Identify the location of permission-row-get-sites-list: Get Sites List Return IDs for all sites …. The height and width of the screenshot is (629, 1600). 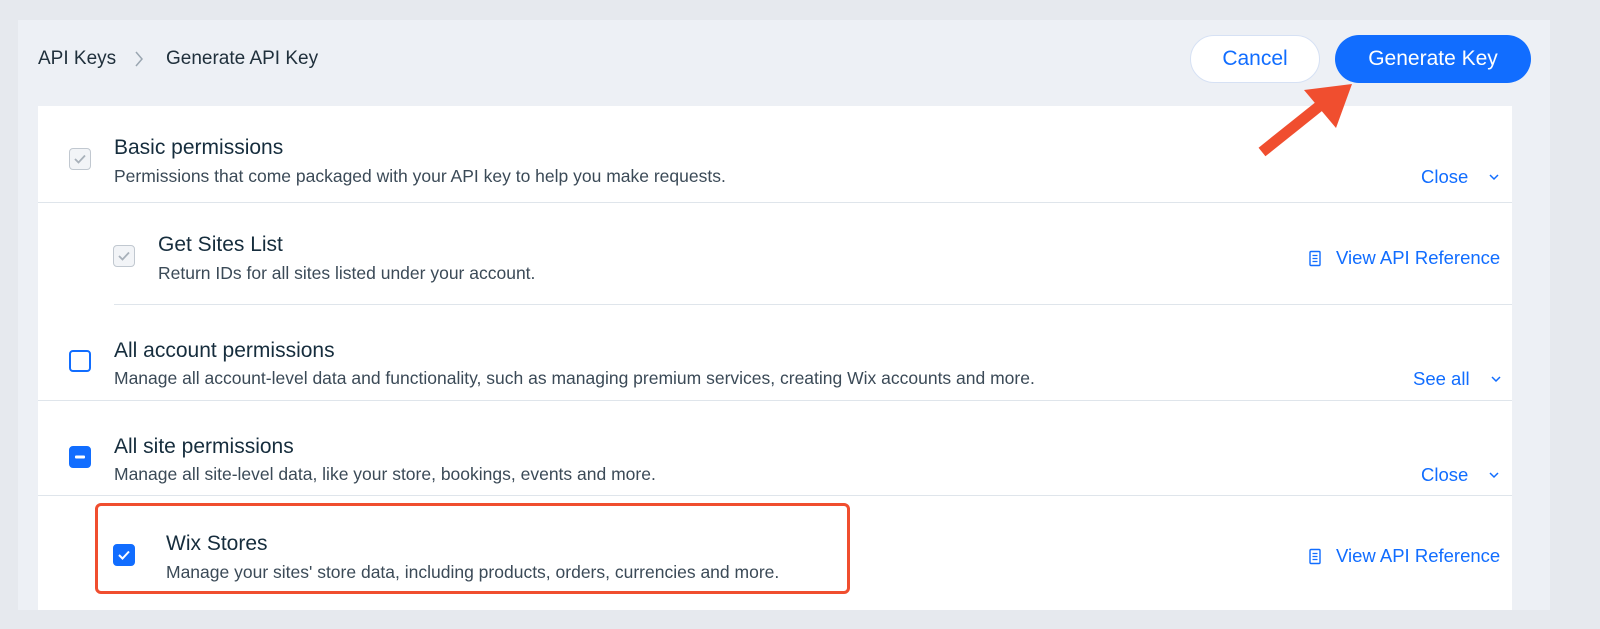
(775, 253).